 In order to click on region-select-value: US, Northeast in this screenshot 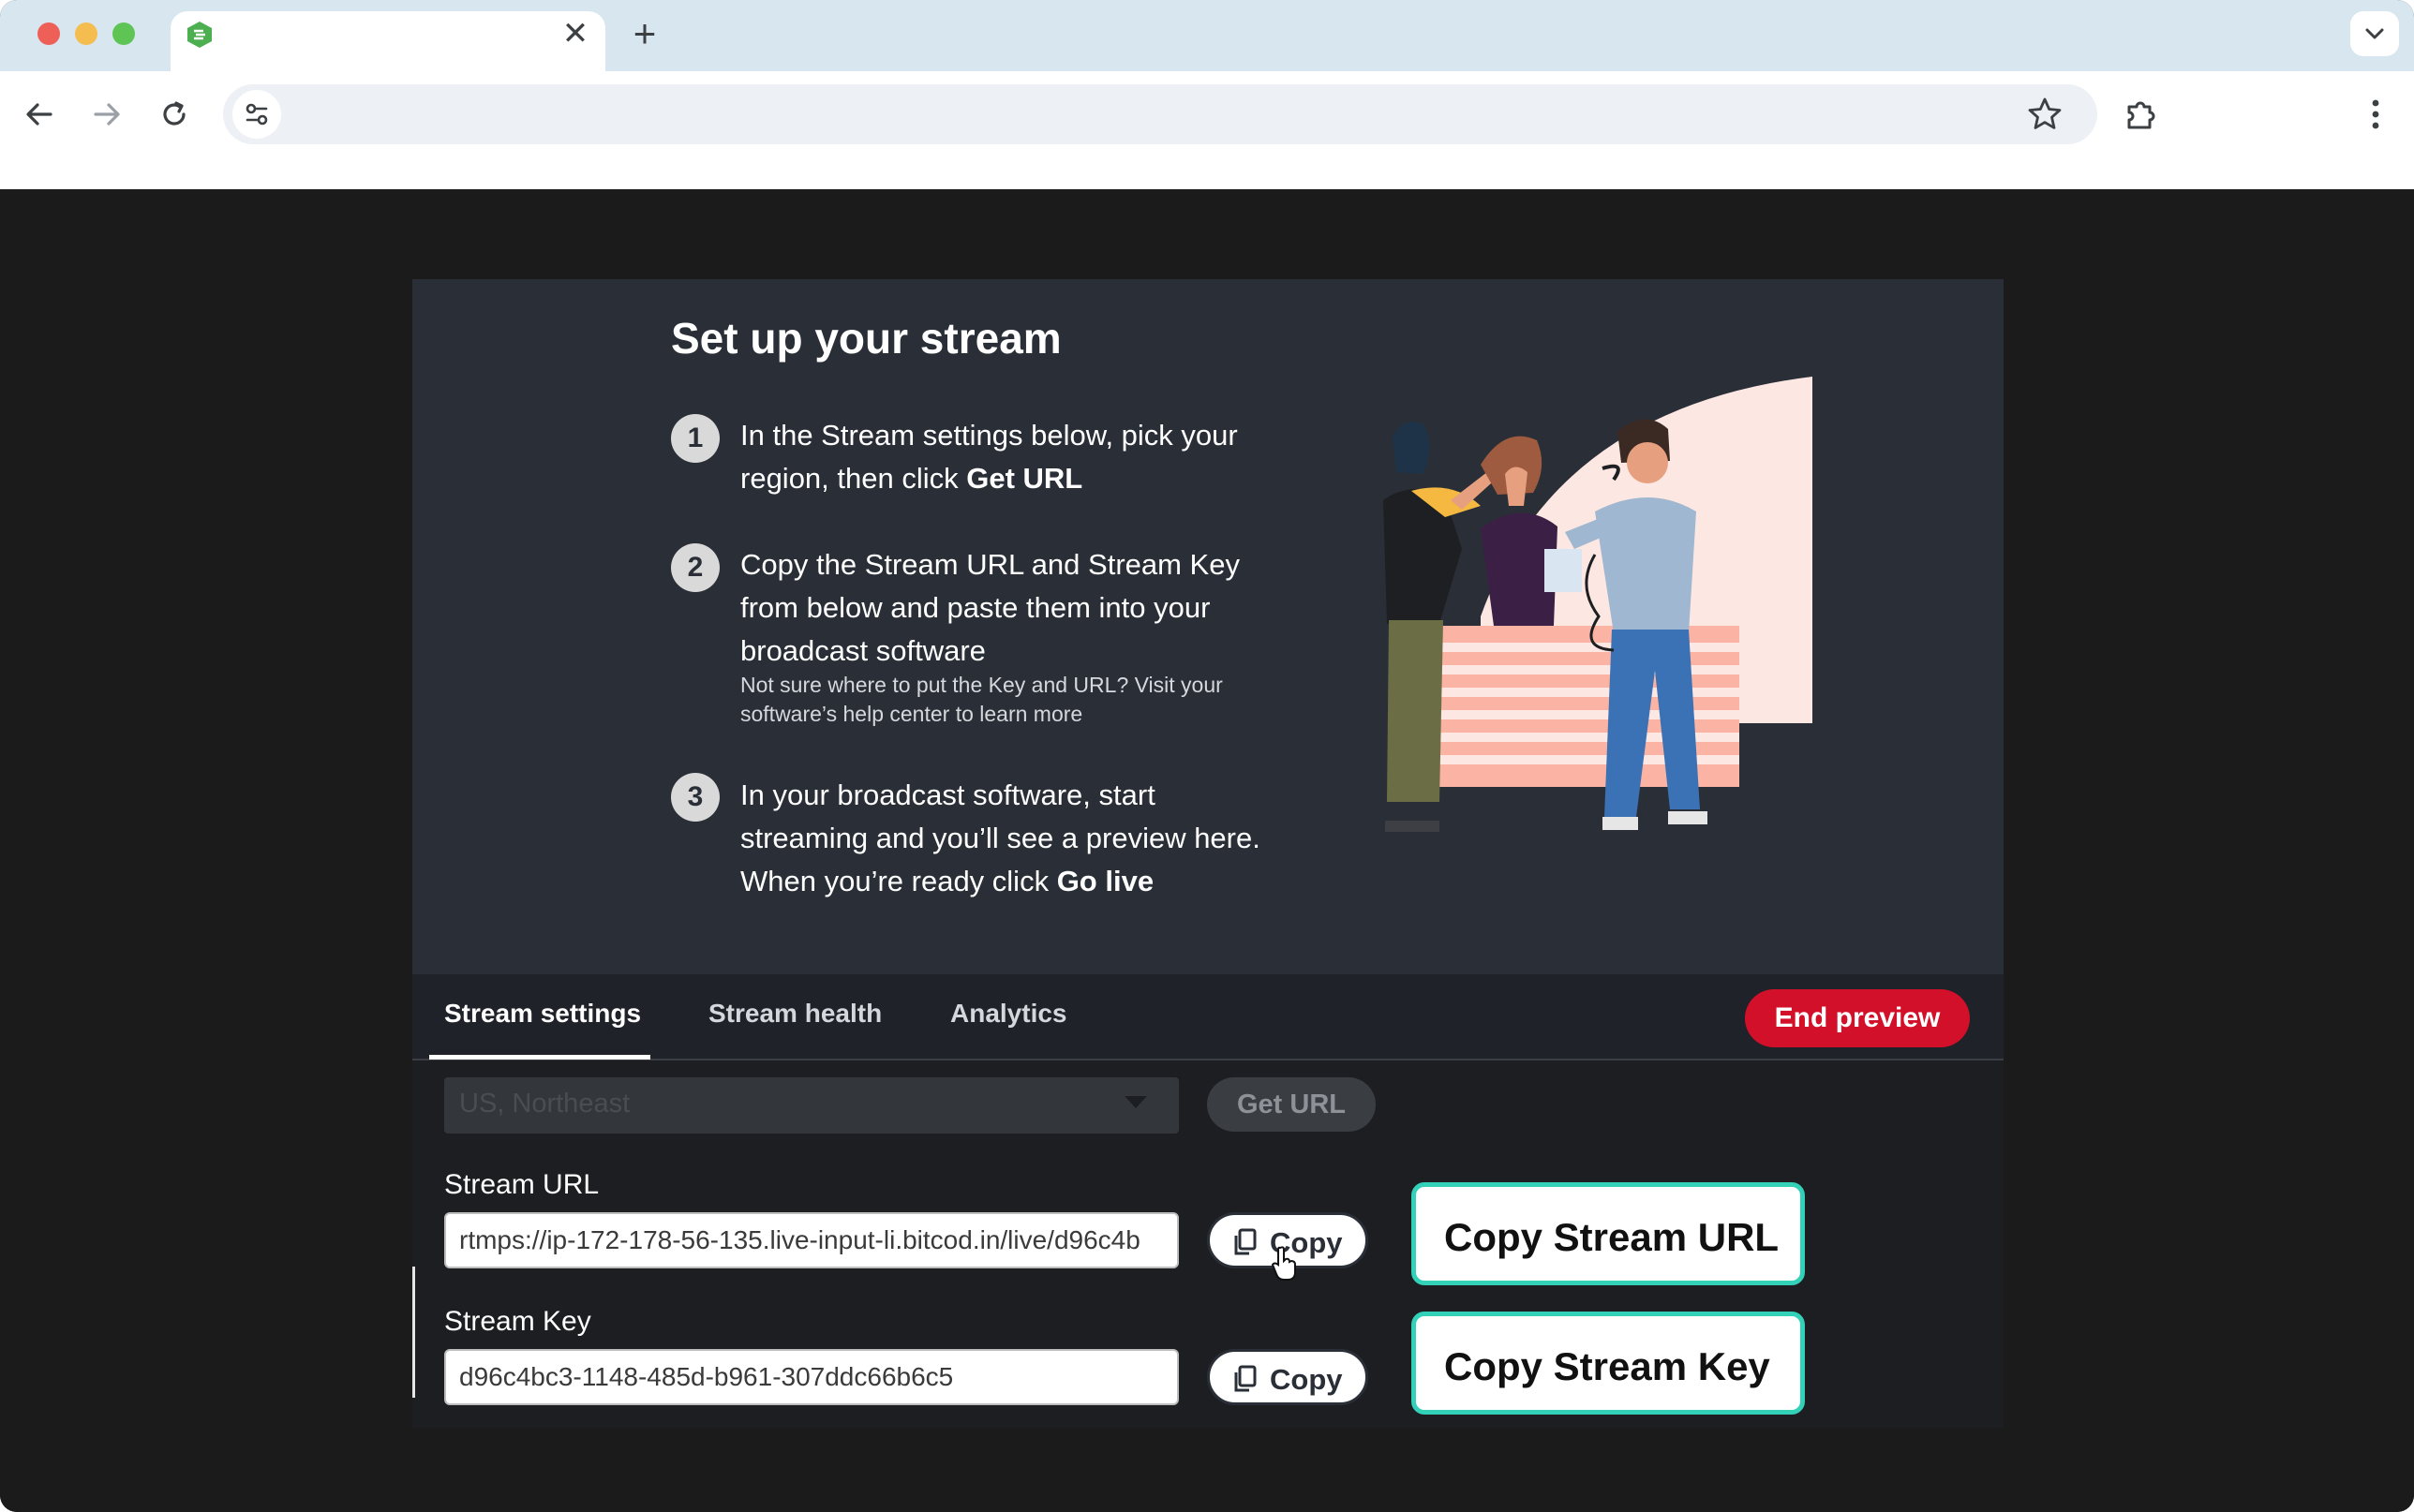, I will do `click(545, 1104)`.